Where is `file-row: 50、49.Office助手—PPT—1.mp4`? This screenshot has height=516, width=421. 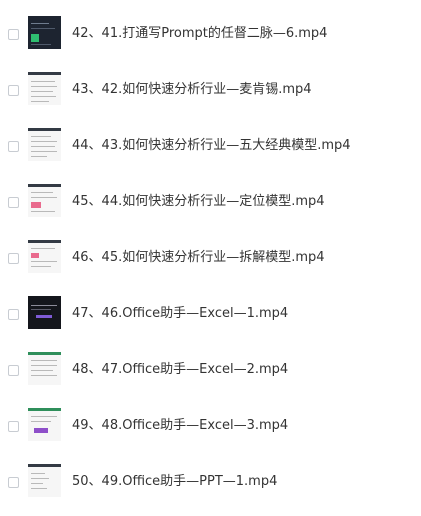
file-row: 50、49.Office助手—PPT—1.mp4 is located at coordinates (210, 482).